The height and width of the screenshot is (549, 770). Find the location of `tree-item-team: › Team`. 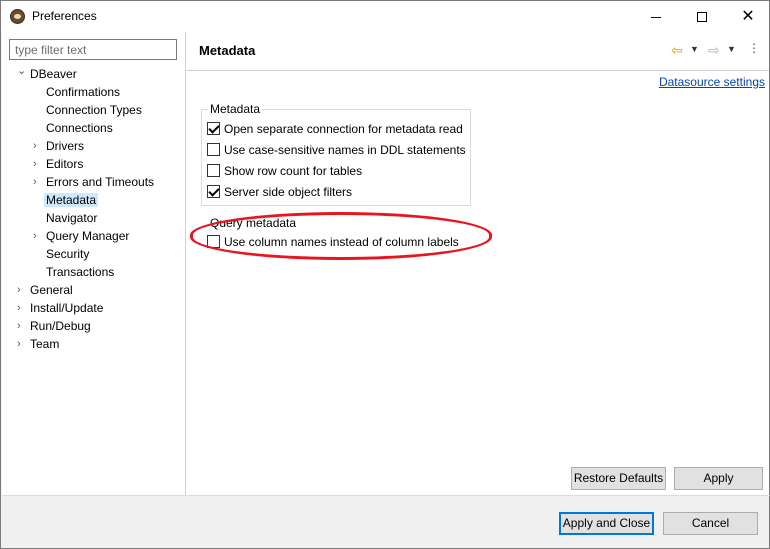

tree-item-team: › Team is located at coordinates (38, 344).